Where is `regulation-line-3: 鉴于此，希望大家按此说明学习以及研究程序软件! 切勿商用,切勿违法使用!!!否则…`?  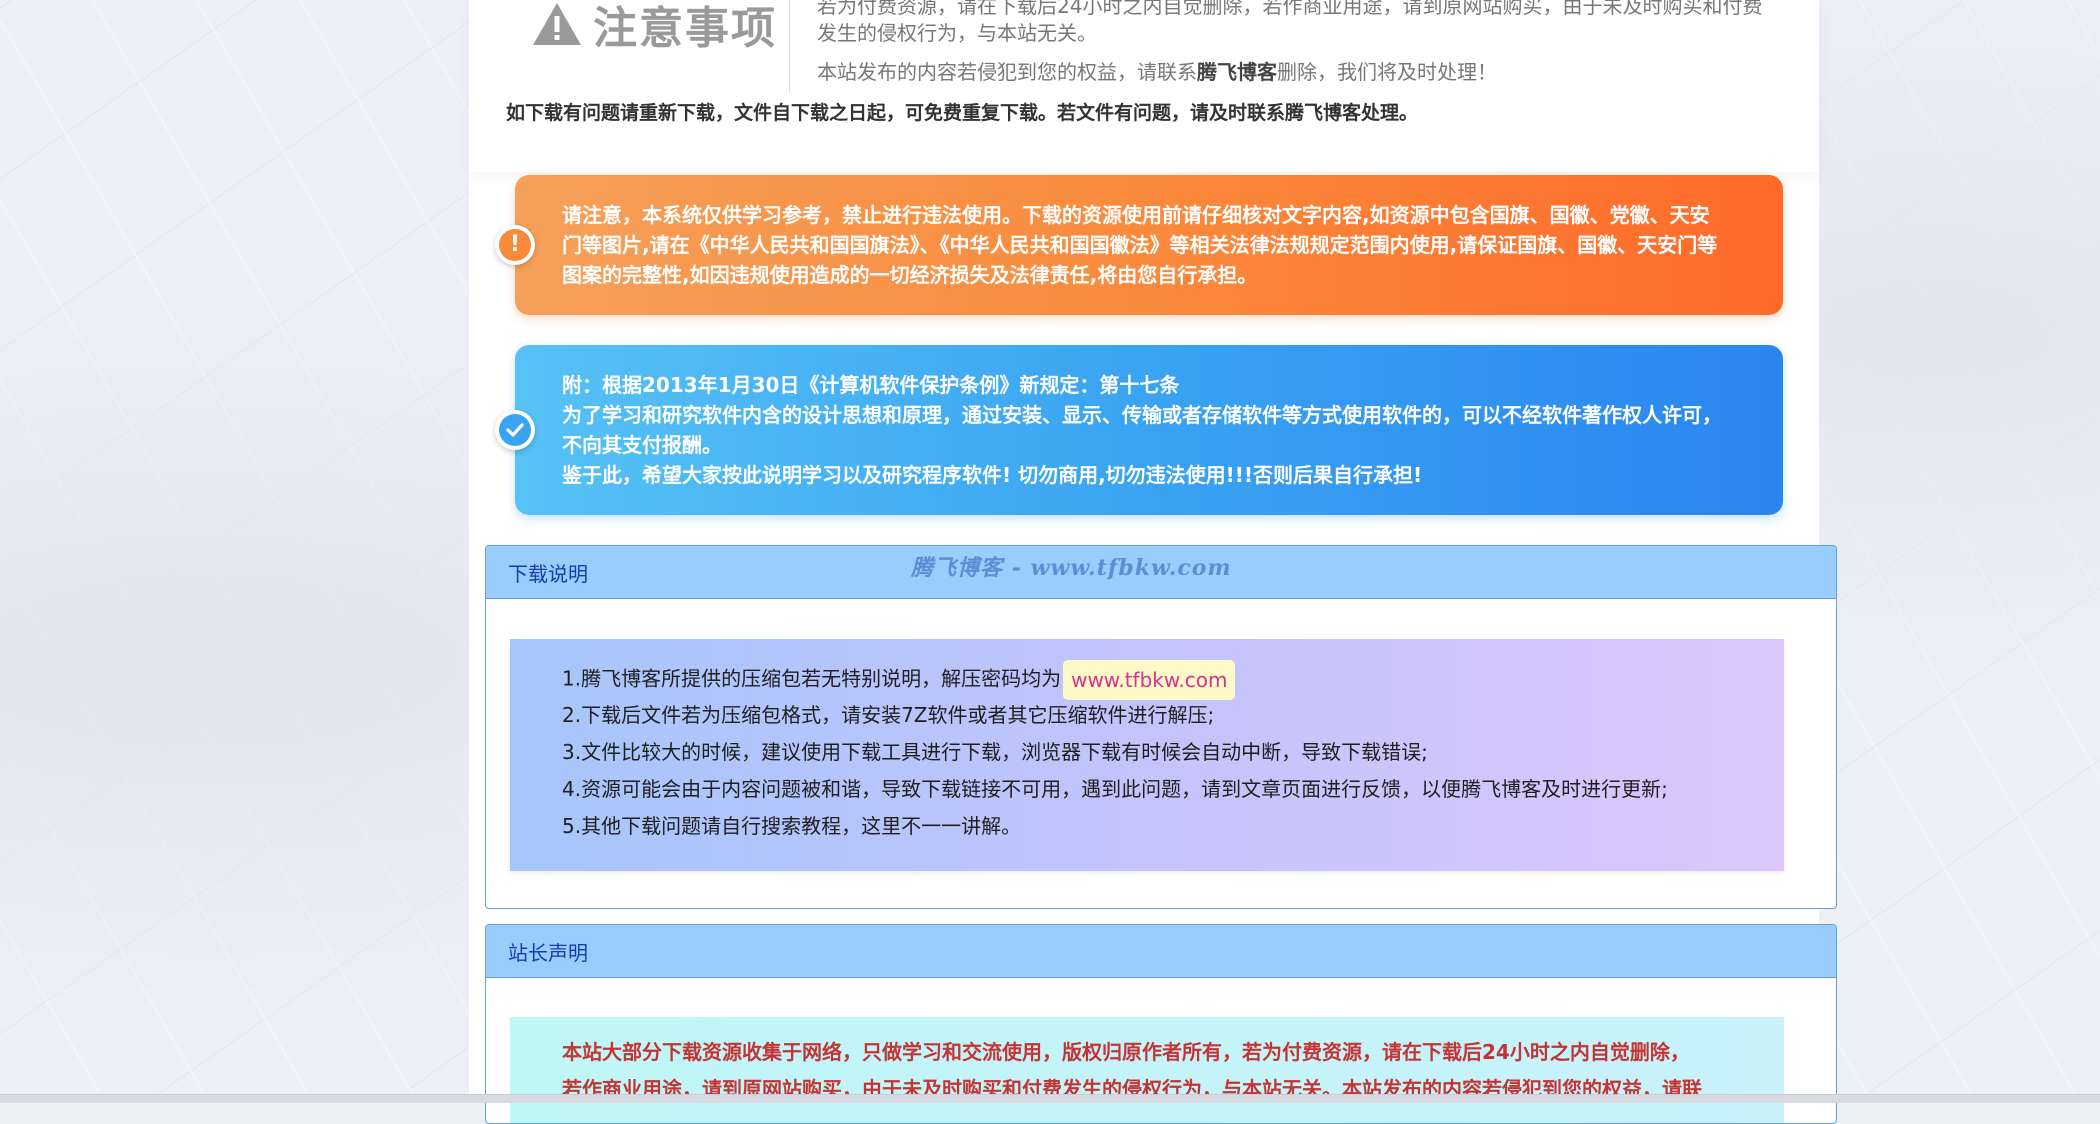
regulation-line-3: 鉴于此，希望大家按此说明学习以及研究程序软件! 切勿商用,切勿违法使用!!!否则… is located at coordinates (992, 475).